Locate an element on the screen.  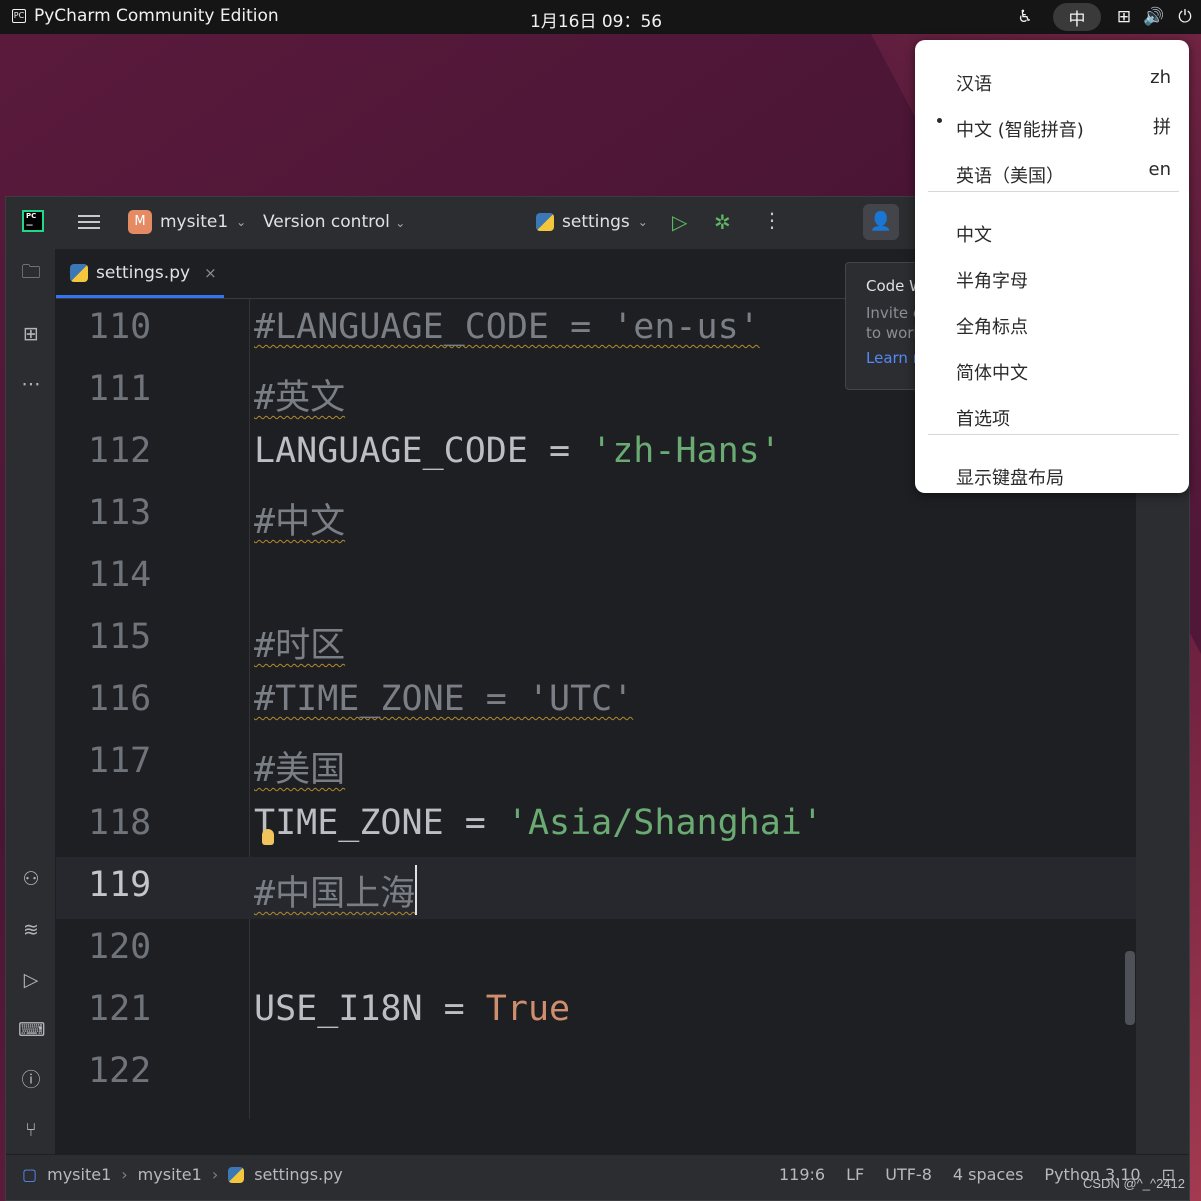
comment-token: #LANGUAGE_CODE = 'en-us' is located at coordinates (507, 327).